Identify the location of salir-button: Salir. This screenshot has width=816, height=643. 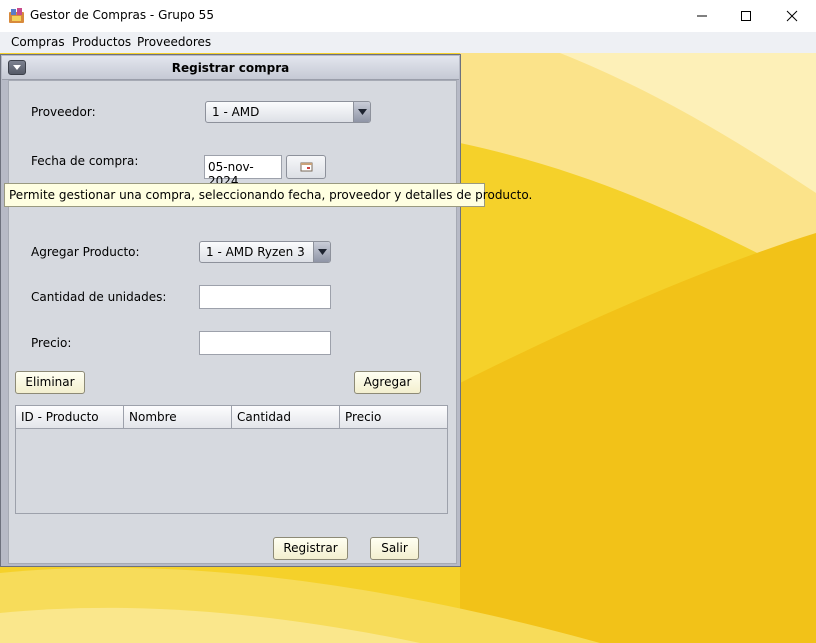
(394, 548).